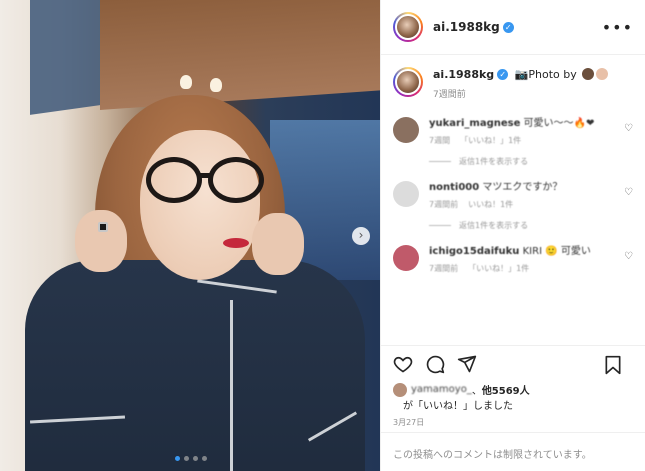  I want to click on author-avatar-image, so click(408, 27).